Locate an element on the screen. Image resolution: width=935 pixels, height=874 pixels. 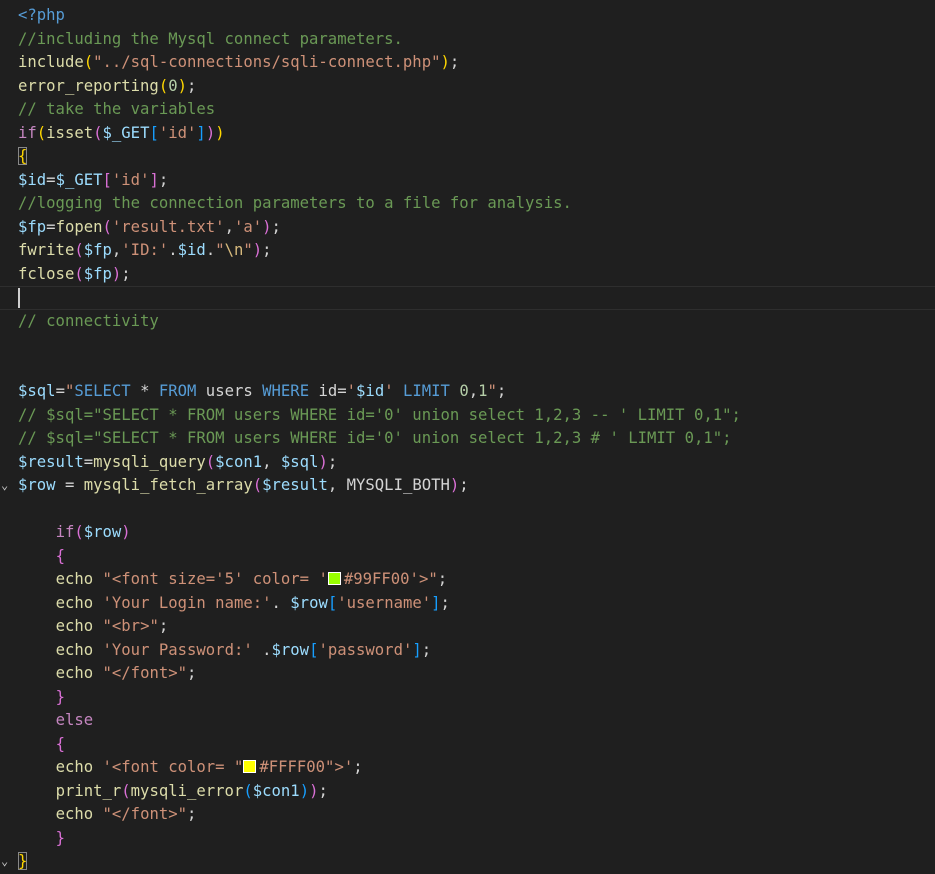
code-token: // take the variables is located at coordinates (117, 109).